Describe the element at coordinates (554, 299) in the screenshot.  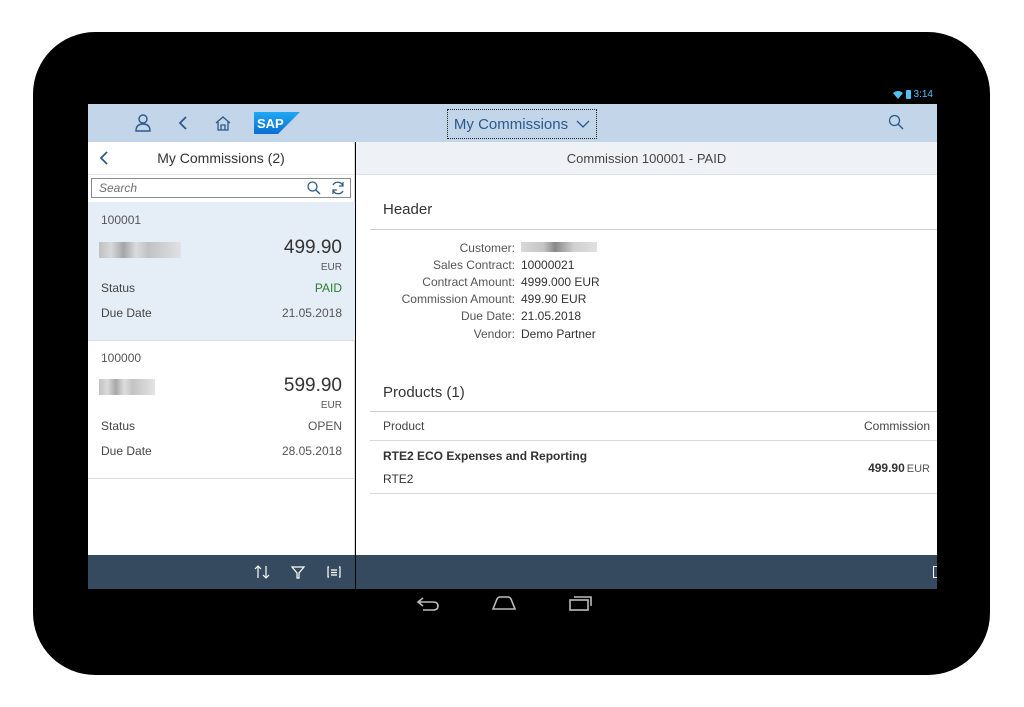
I see `field-value: 499.90 EUR` at that location.